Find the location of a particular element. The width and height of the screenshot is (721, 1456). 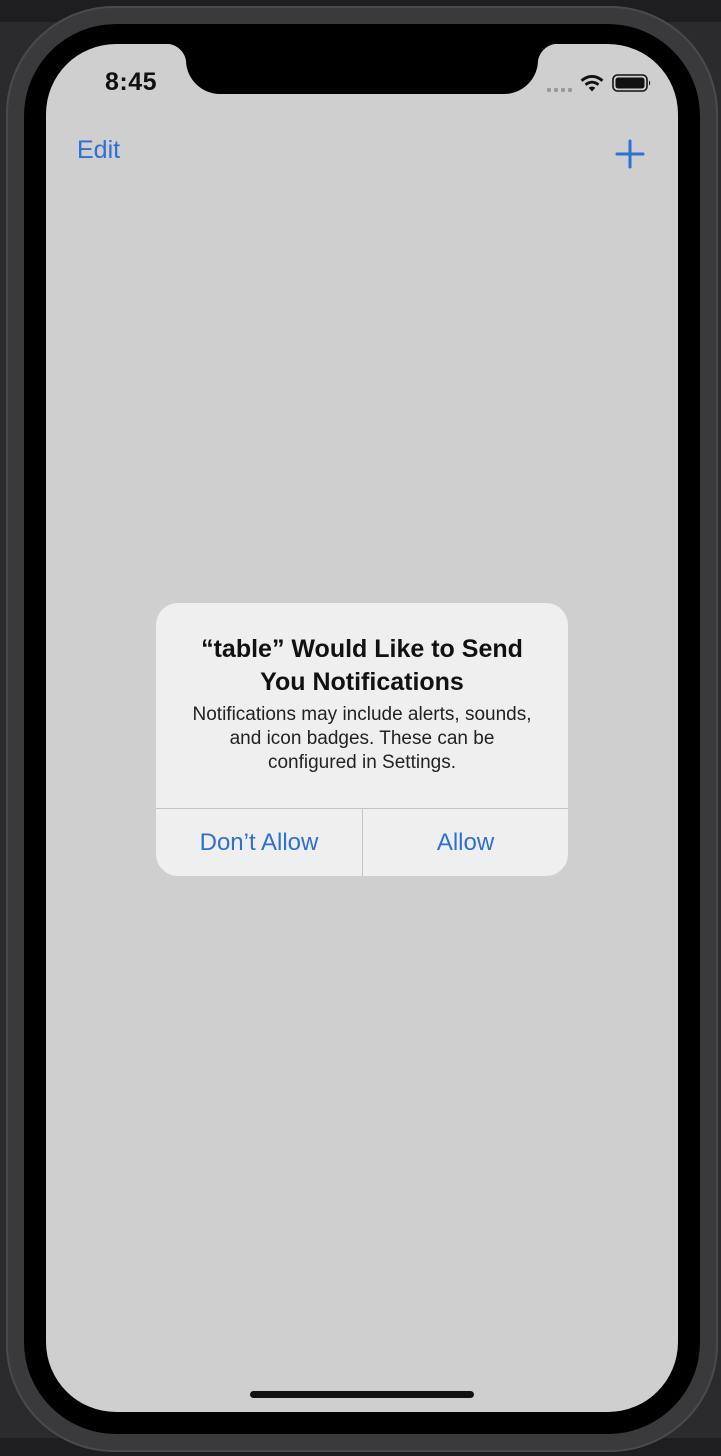

home-indicator is located at coordinates (362, 1394).